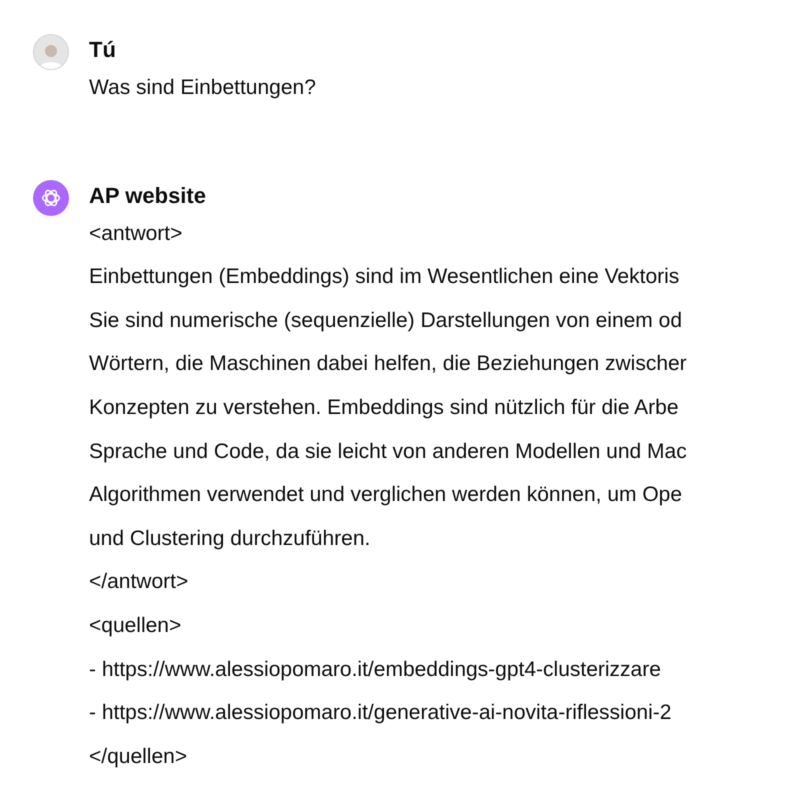 This screenshot has width=791, height=791. Describe the element at coordinates (139, 582) in the screenshot. I see `message-line: </antwort>` at that location.